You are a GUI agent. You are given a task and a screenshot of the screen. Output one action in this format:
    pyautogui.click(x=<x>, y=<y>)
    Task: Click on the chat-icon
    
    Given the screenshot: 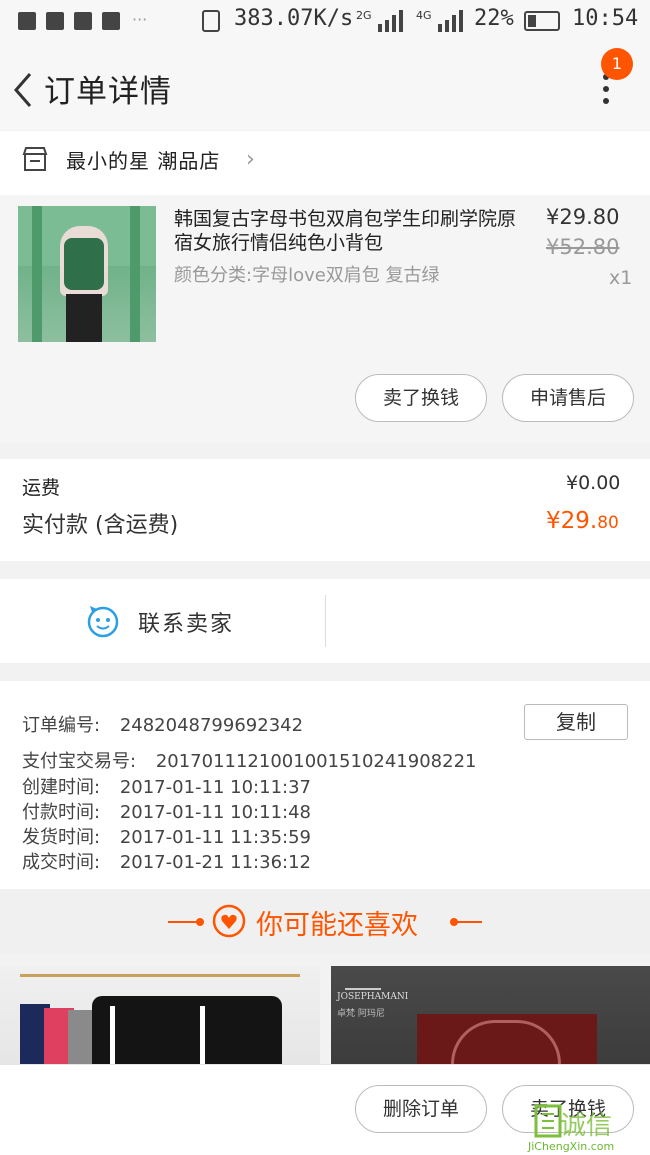 What is the action you would take?
    pyautogui.click(x=103, y=621)
    